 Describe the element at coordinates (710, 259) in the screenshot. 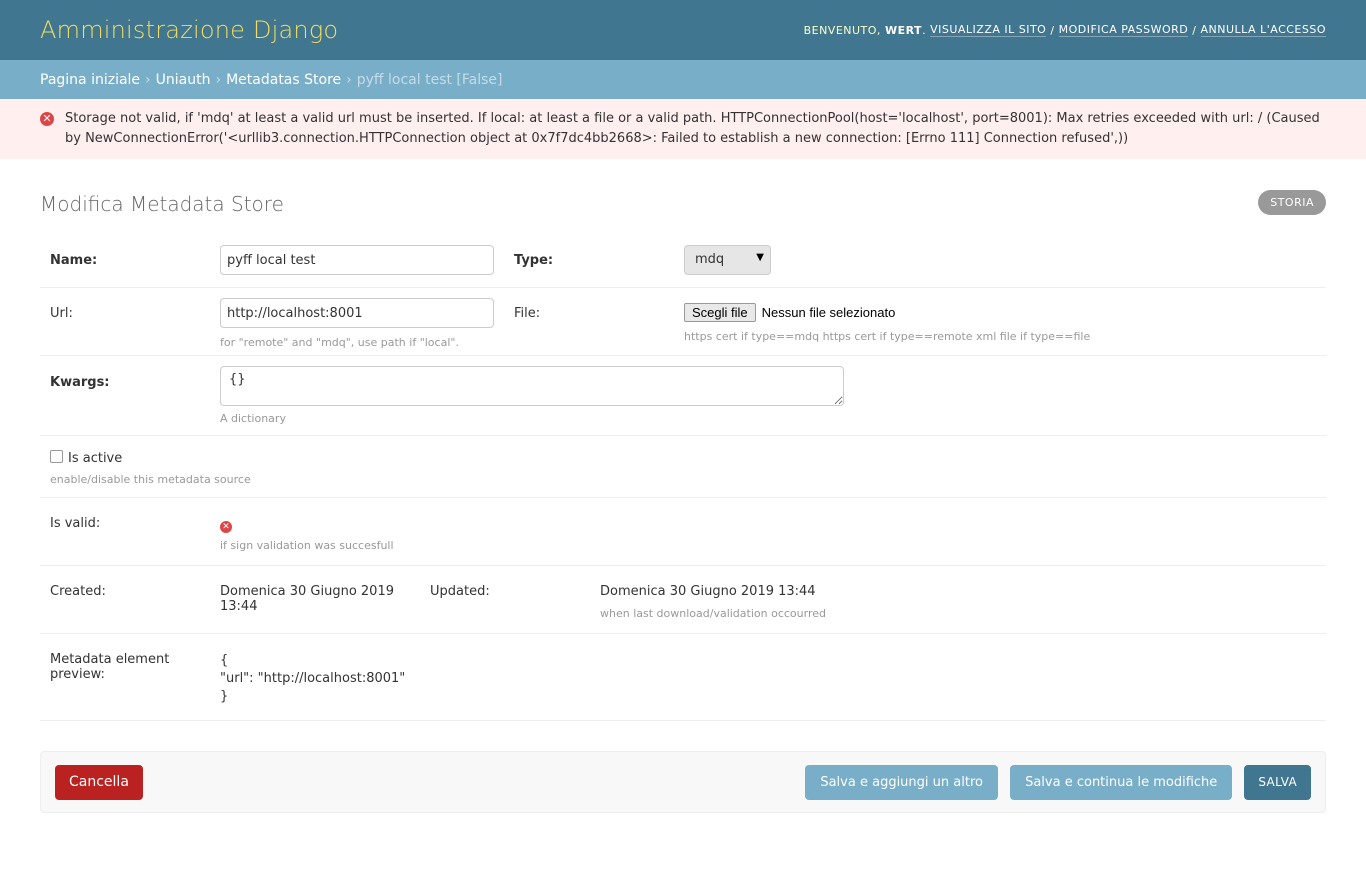

I see `type-select-value: mdq` at that location.